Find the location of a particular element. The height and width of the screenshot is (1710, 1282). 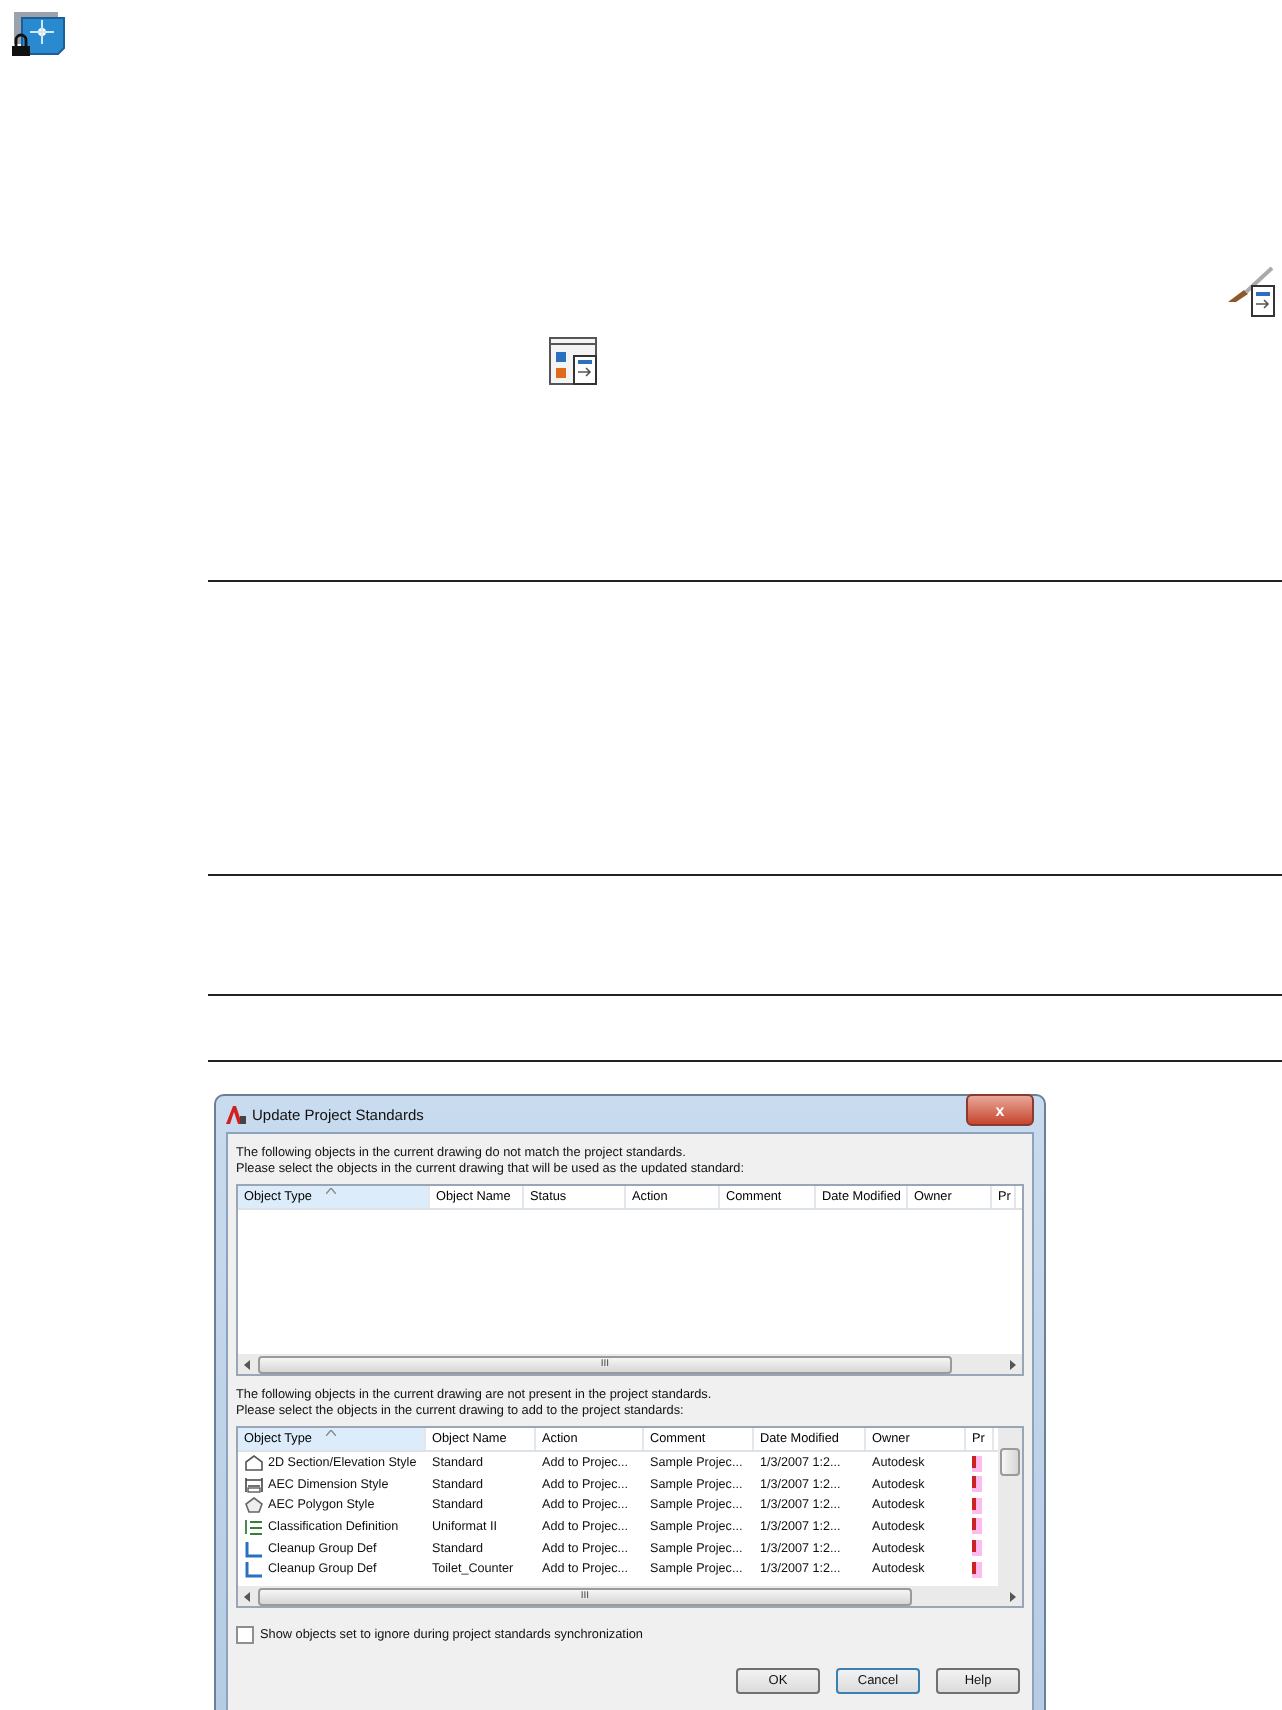

building-icon is located at coordinates (254, 1463).